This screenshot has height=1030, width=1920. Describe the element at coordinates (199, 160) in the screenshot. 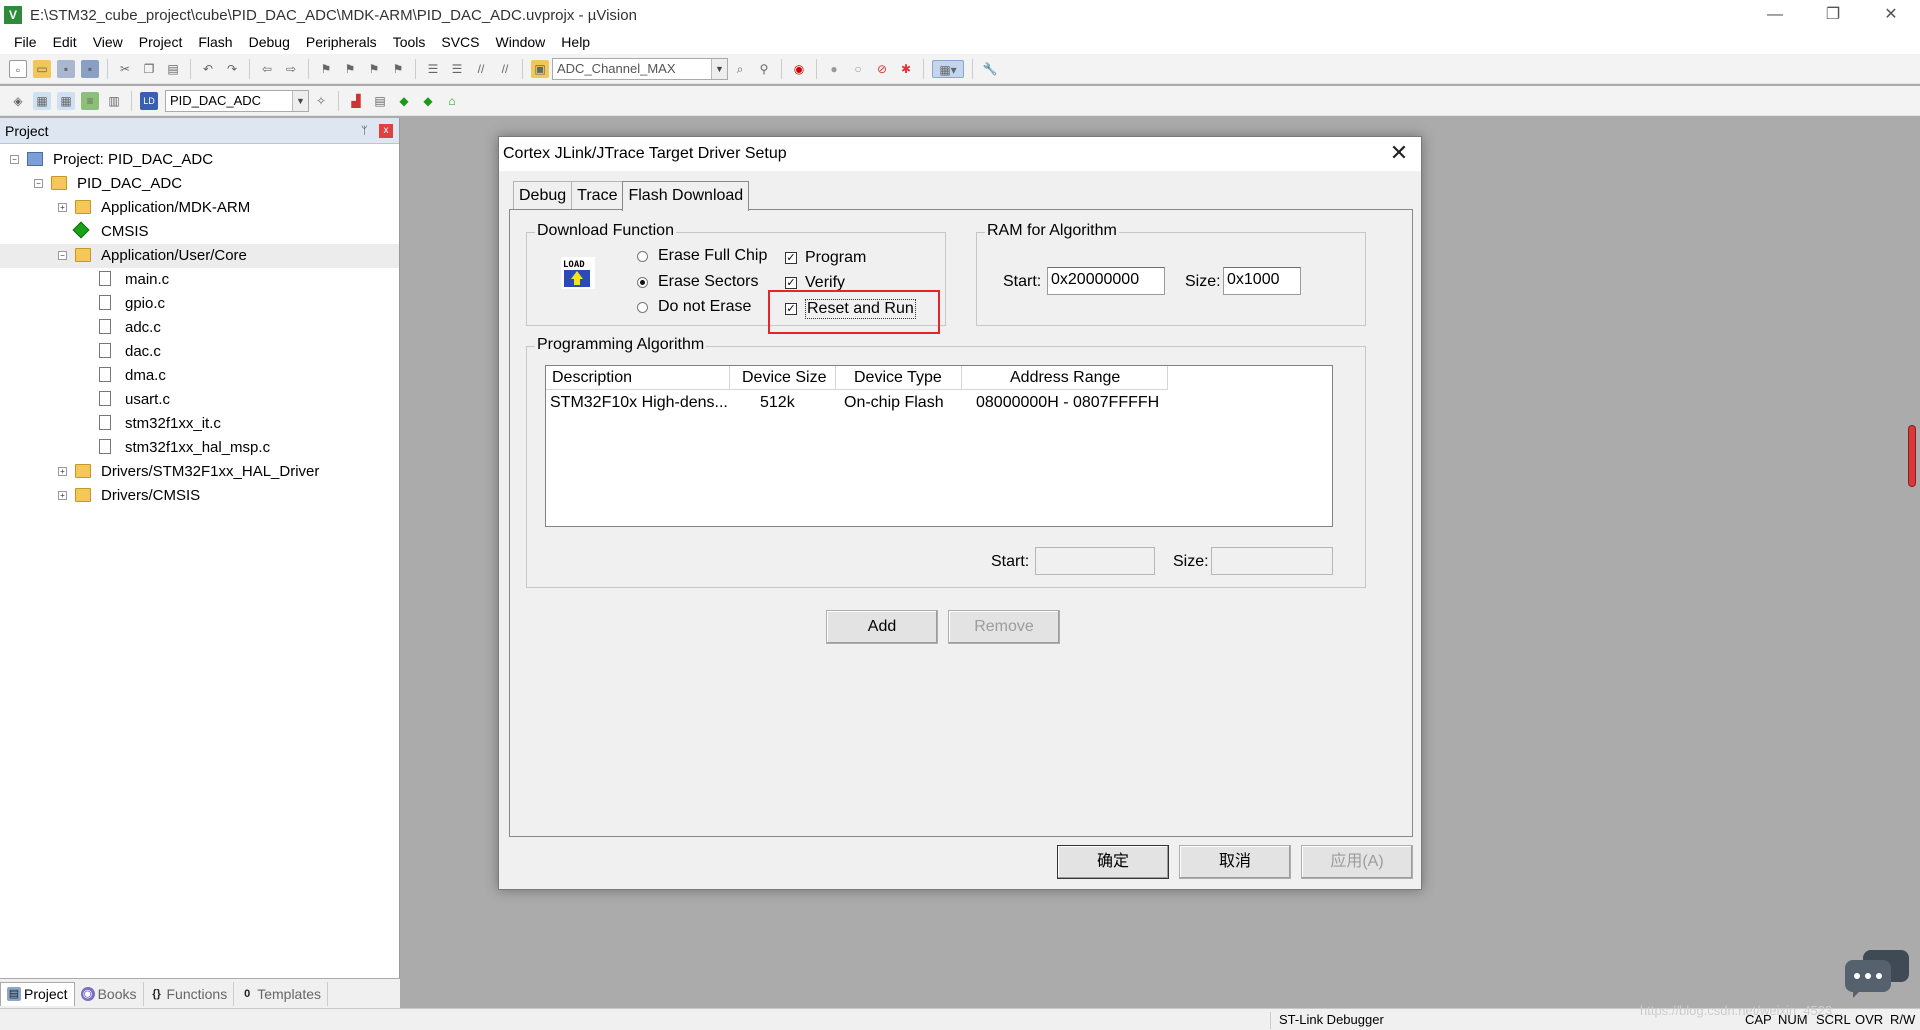

I see `tree-item: − Project: PID_DAC_ADC` at that location.